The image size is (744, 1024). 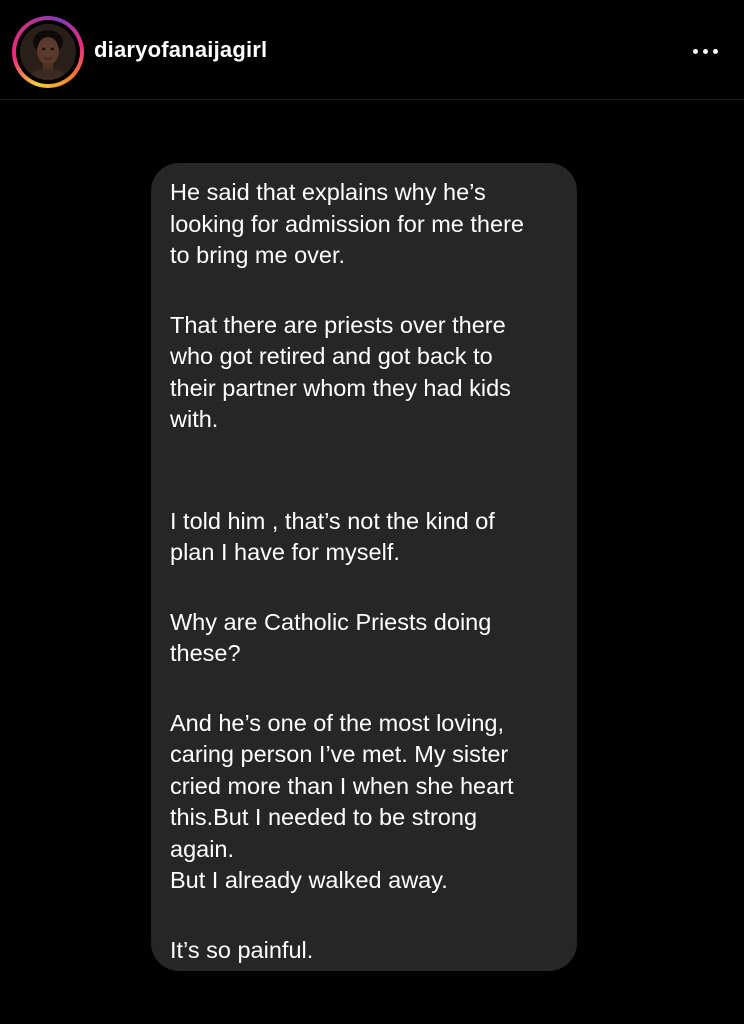 What do you see at coordinates (180, 50) in the screenshot?
I see `username: diaryofanaijagirl` at bounding box center [180, 50].